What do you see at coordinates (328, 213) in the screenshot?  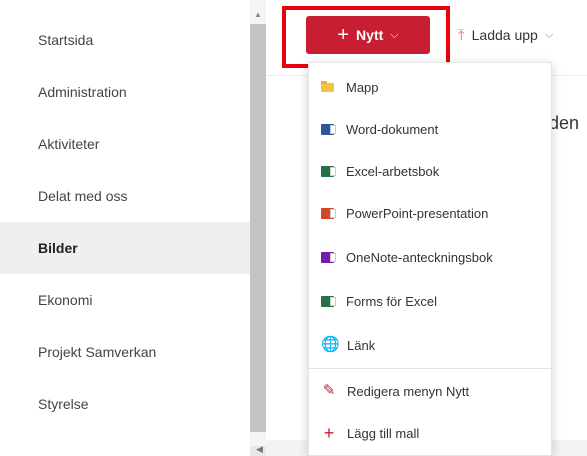 I see `powerpoint-icon` at bounding box center [328, 213].